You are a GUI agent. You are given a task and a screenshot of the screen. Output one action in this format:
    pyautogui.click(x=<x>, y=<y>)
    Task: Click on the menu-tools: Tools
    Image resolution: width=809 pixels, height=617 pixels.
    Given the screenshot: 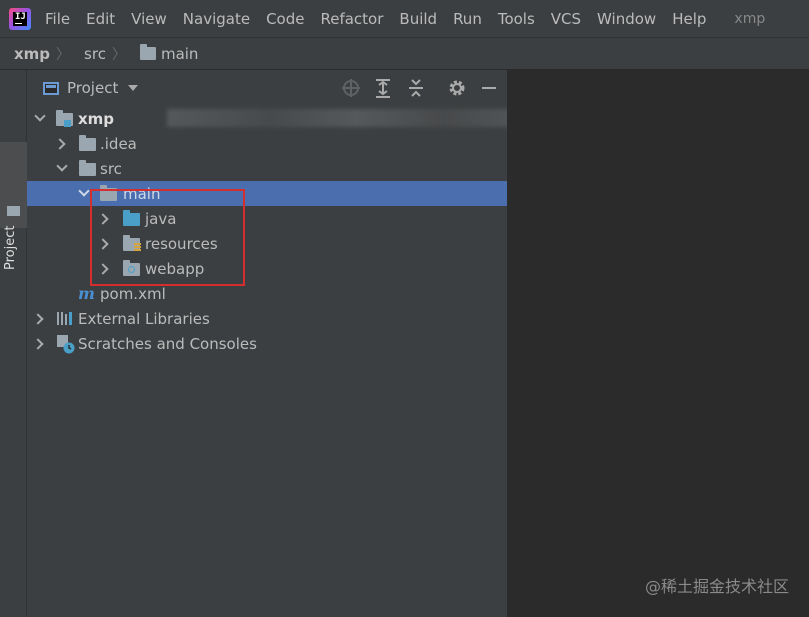 What is the action you would take?
    pyautogui.click(x=516, y=19)
    